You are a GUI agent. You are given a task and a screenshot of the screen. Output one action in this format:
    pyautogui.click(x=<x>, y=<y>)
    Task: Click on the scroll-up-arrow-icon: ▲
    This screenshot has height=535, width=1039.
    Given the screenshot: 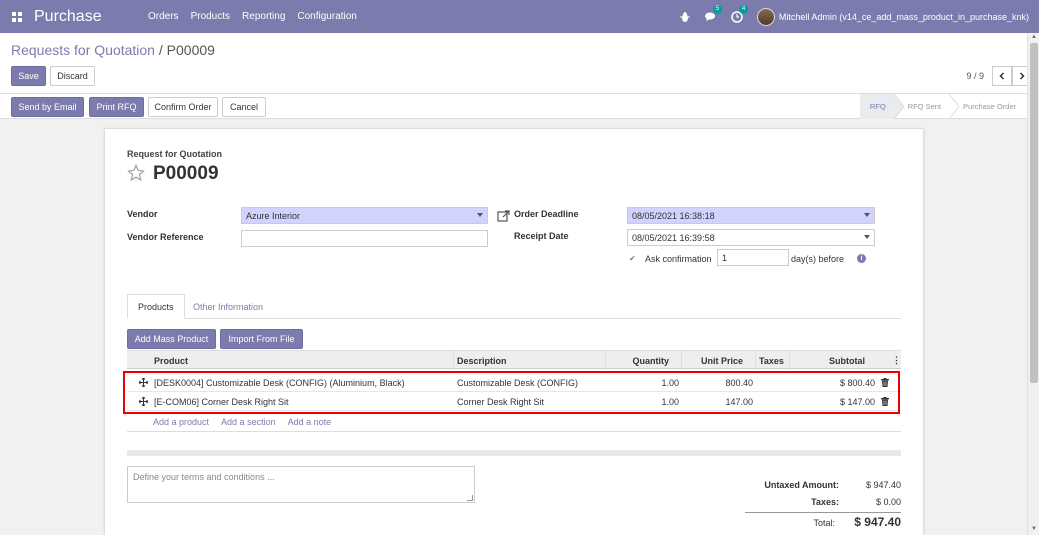 What is the action you would take?
    pyautogui.click(x=1034, y=37)
    